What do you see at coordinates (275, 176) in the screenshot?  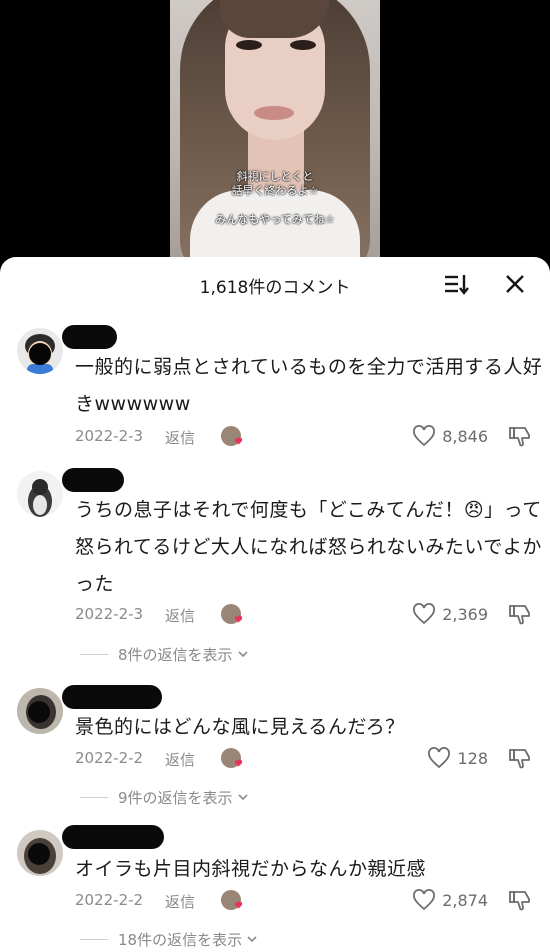 I see `video-caption-1: 斜視にしとくと` at bounding box center [275, 176].